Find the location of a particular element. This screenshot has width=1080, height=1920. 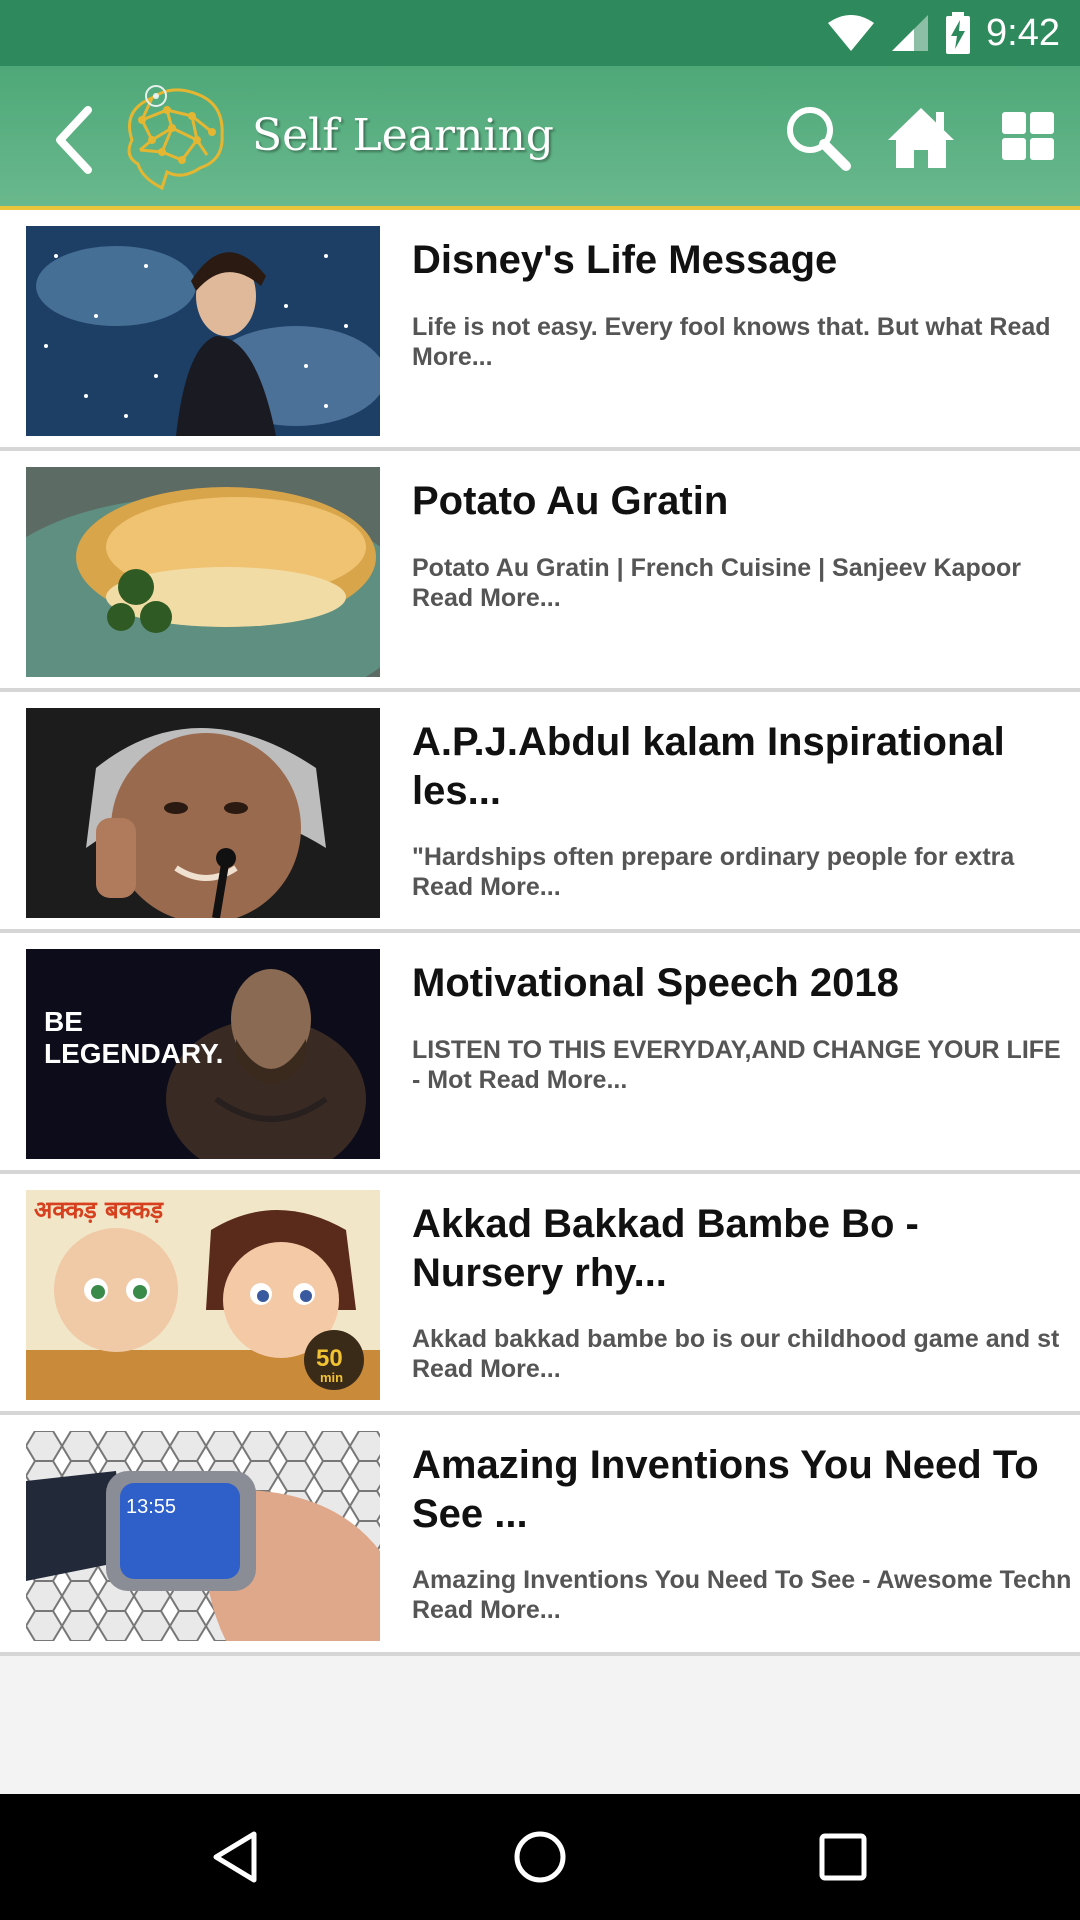

system-nav-bar is located at coordinates (540, 1857).